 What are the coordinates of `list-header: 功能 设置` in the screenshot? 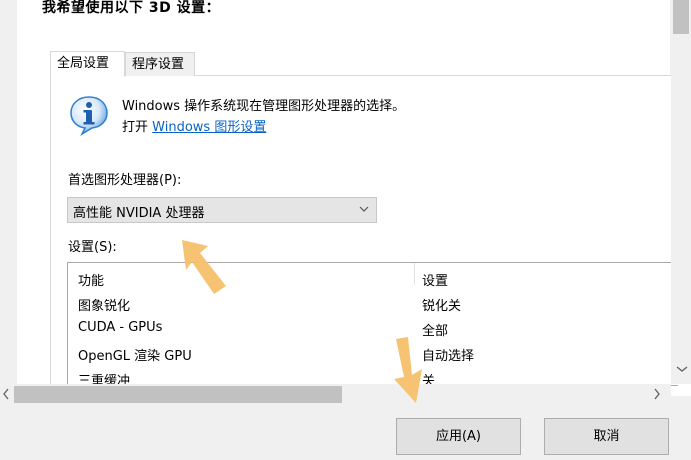 It's located at (368, 278).